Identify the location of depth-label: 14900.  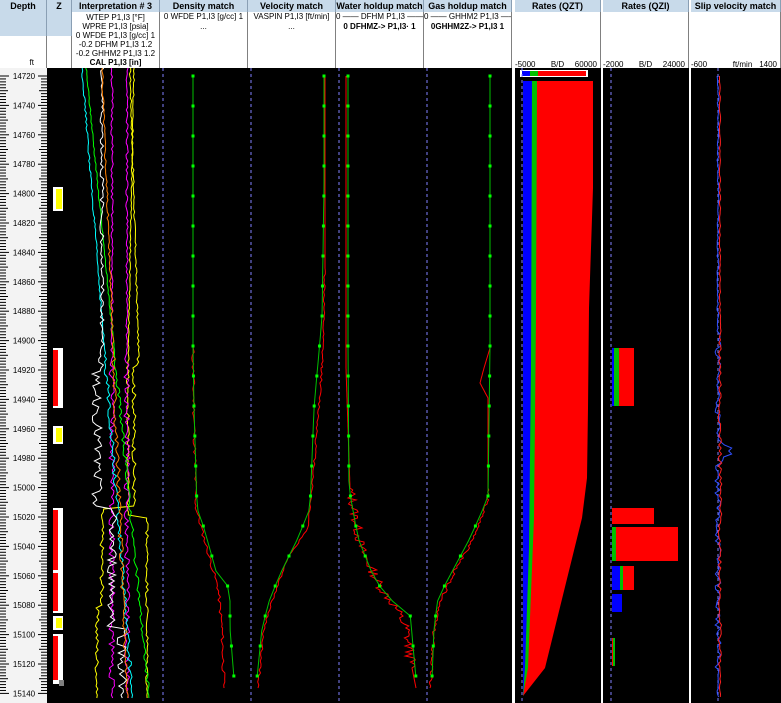
(24, 341).